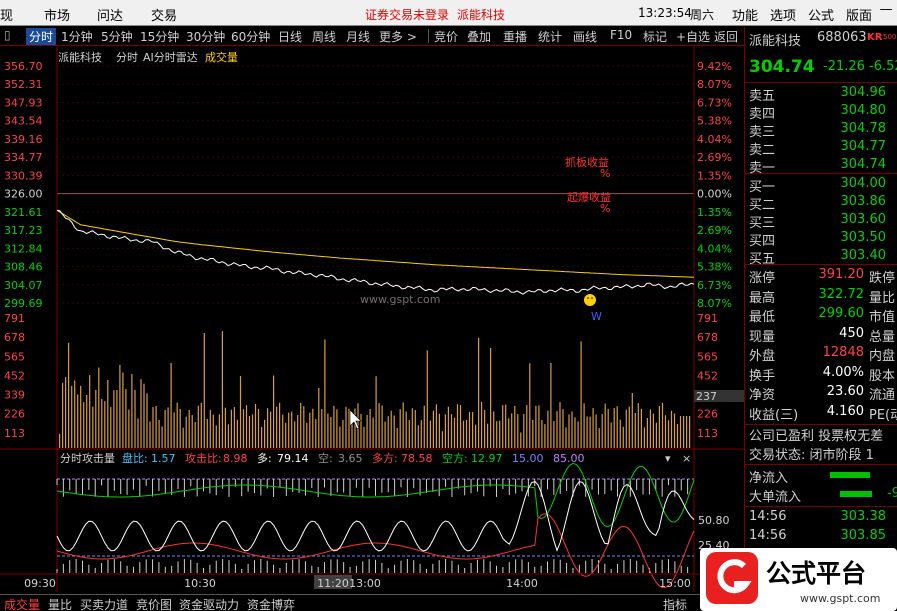  Describe the element at coordinates (479, 36) in the screenshot. I see `overlay-button: 叠加` at that location.